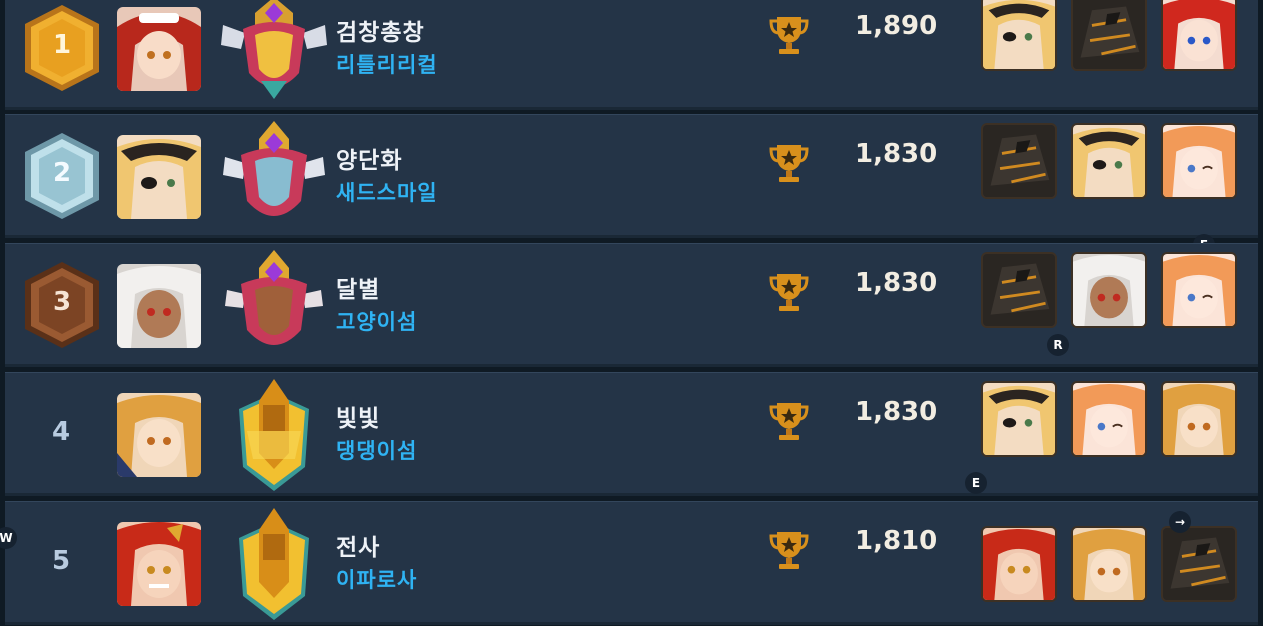  What do you see at coordinates (976, 483) in the screenshot?
I see `hotkey-e-hint: E` at bounding box center [976, 483].